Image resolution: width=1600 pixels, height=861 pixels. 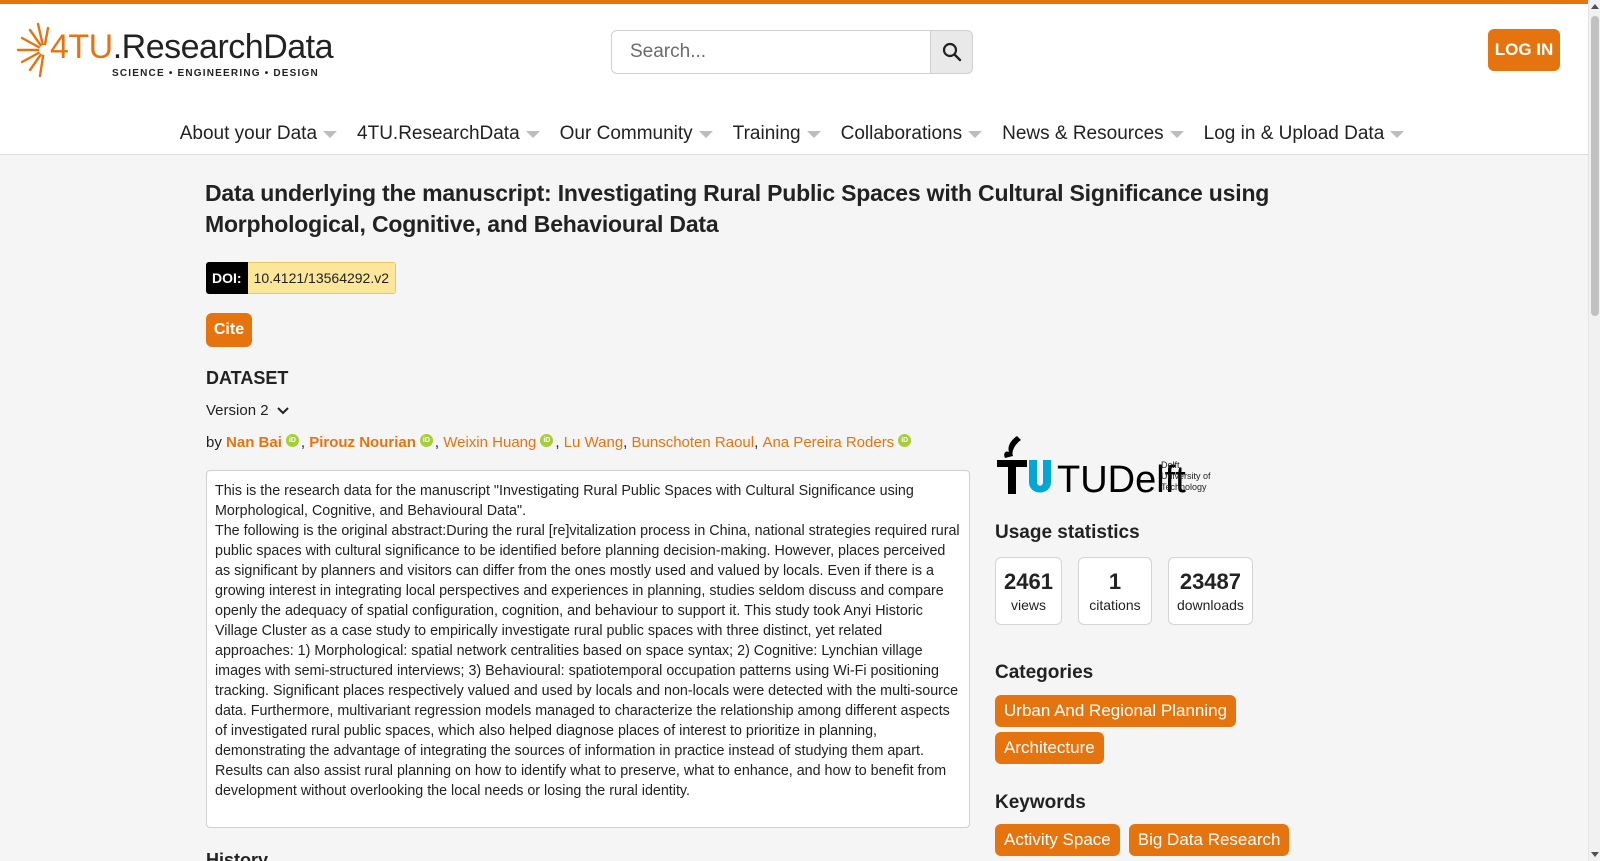 I want to click on search-icon, so click(x=951, y=52).